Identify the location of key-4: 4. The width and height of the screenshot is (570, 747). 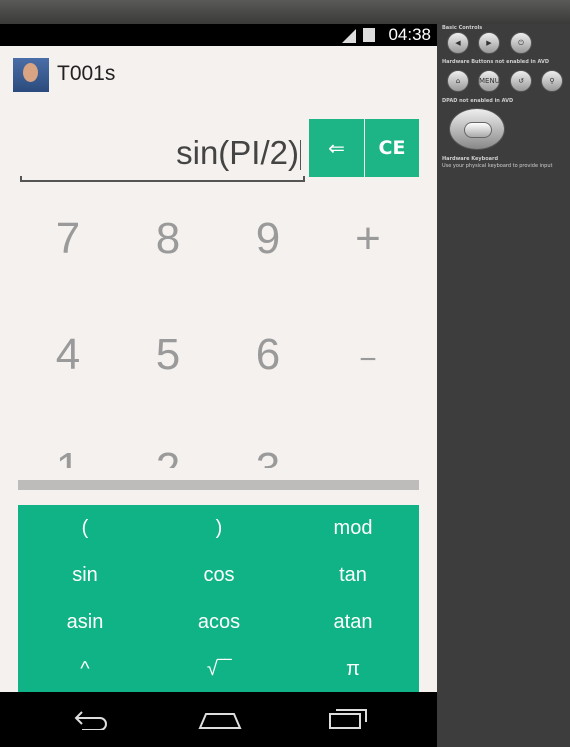
(68, 355).